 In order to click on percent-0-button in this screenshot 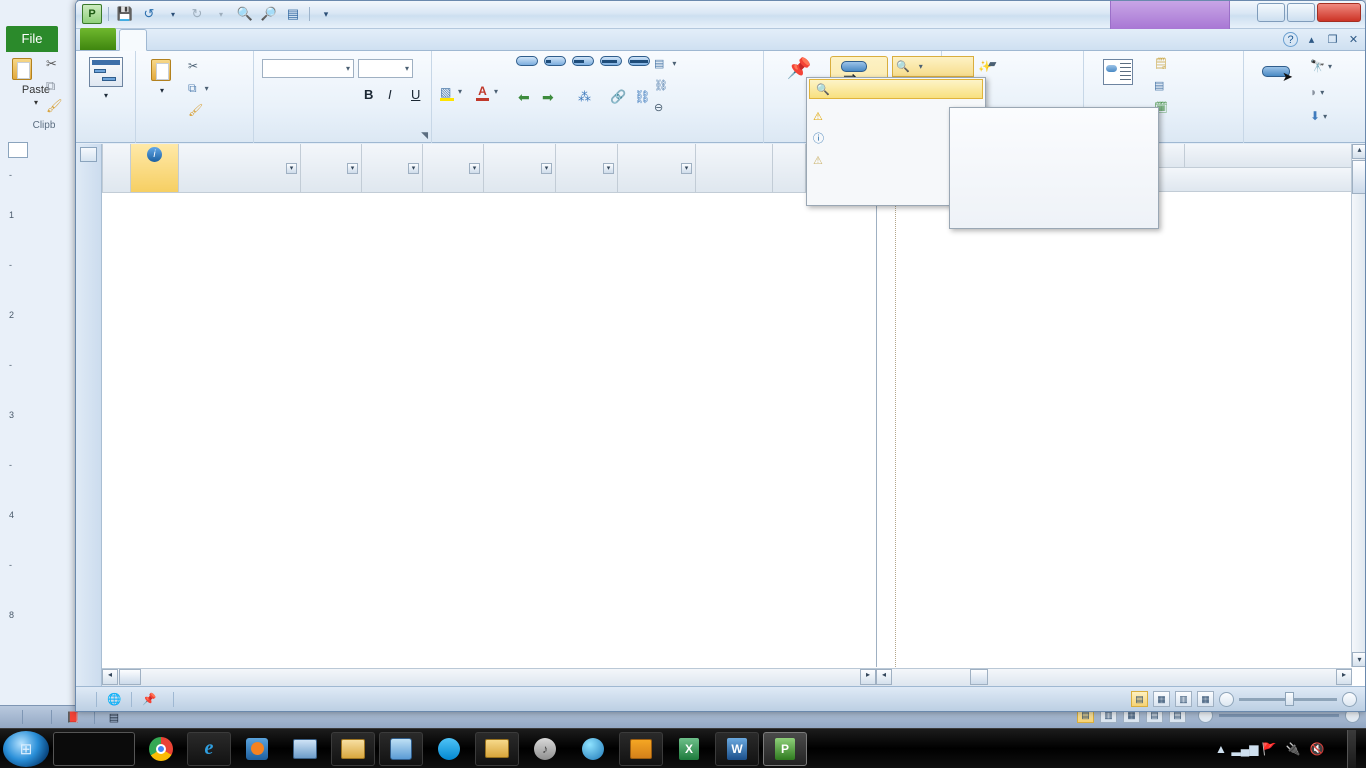, I will do `click(527, 61)`.